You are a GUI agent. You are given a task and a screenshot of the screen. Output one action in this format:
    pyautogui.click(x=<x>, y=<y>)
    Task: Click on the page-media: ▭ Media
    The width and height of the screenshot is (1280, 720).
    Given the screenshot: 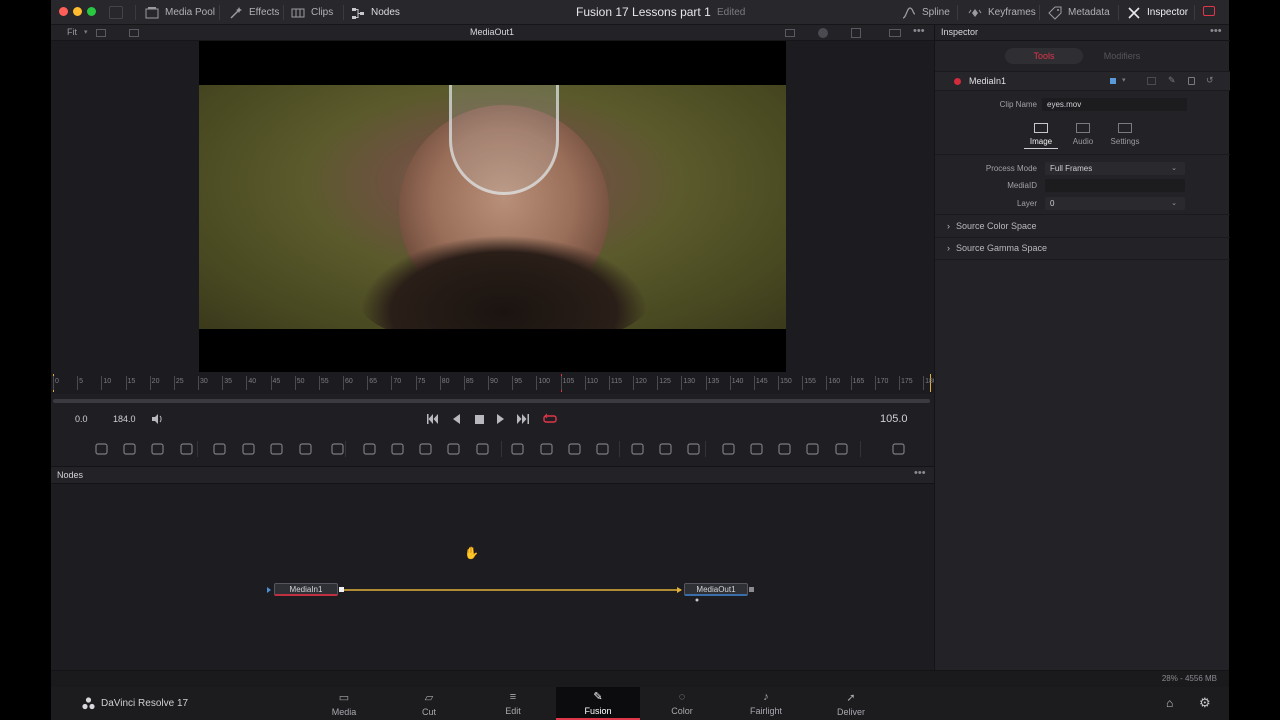 What is the action you would take?
    pyautogui.click(x=344, y=703)
    